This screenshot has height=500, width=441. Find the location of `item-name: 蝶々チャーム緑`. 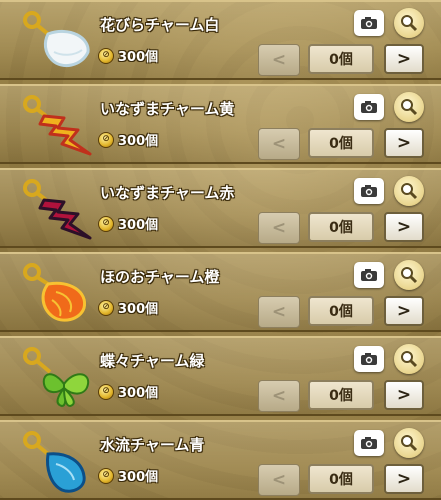

item-name: 蝶々チャーム緑 is located at coordinates (152, 361).